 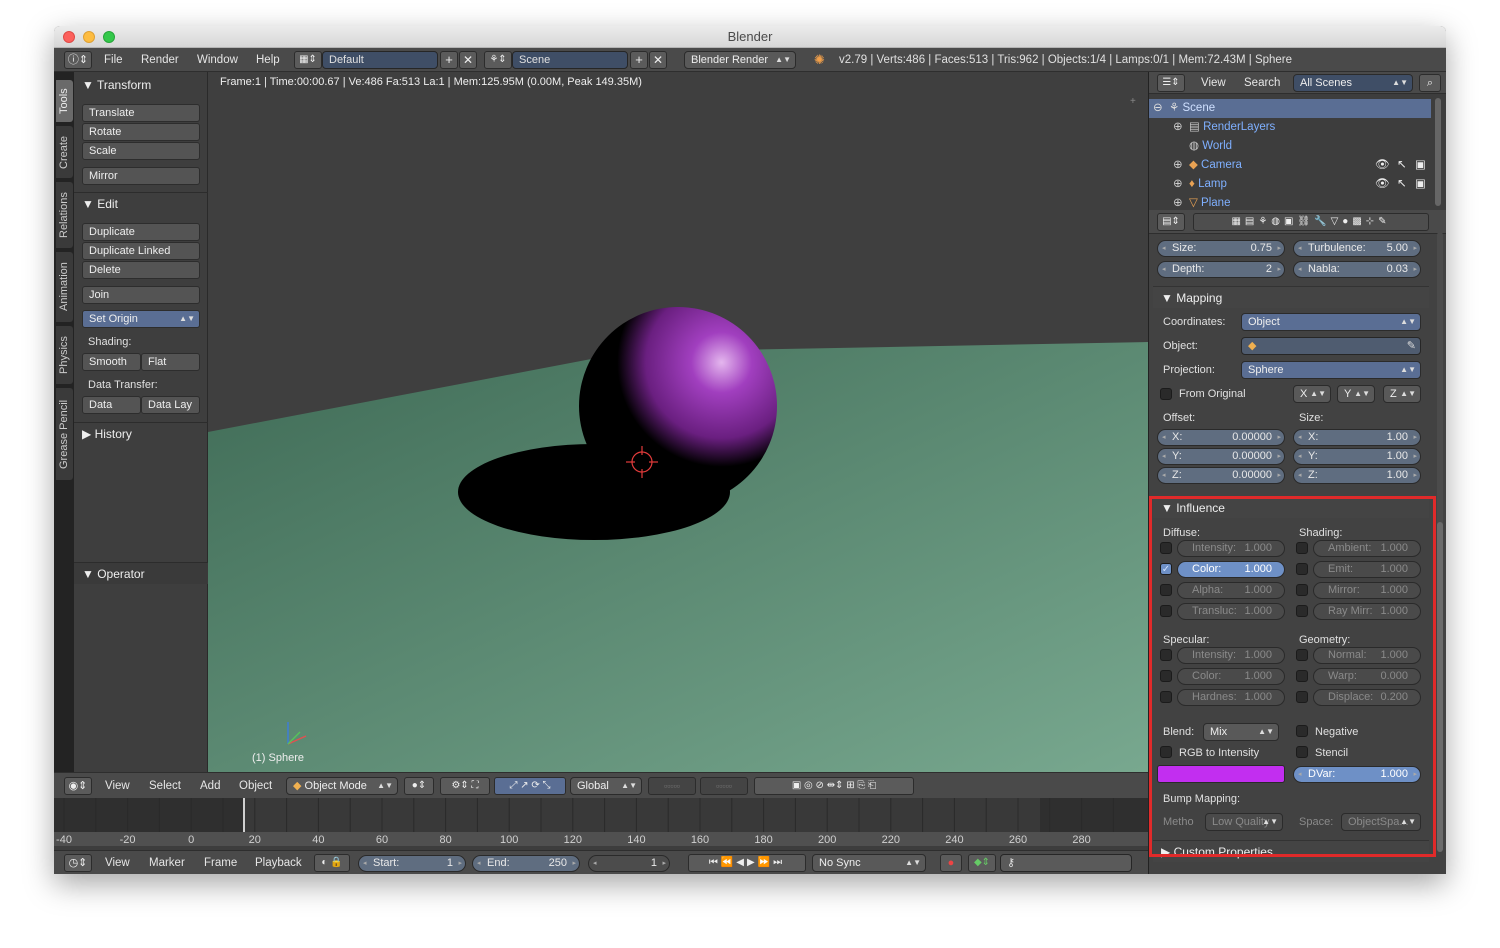 I want to click on outliner-row-renderlayers: ⊕ ▤ RenderLayers, so click(x=1290, y=127).